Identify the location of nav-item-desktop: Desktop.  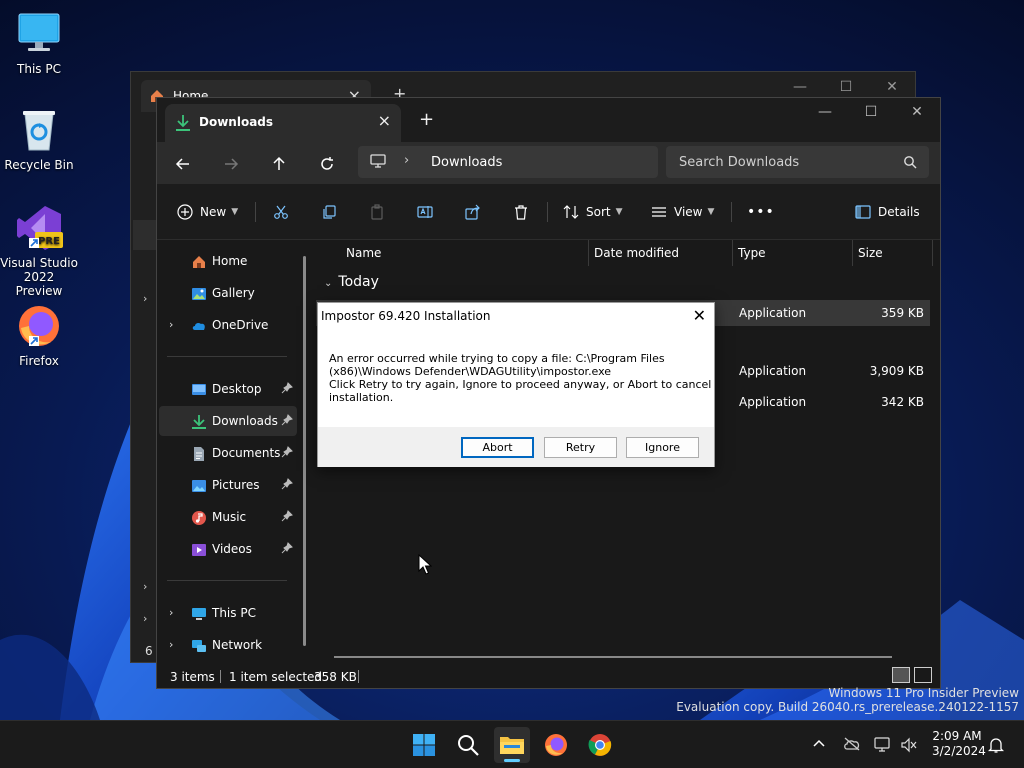
(228, 389).